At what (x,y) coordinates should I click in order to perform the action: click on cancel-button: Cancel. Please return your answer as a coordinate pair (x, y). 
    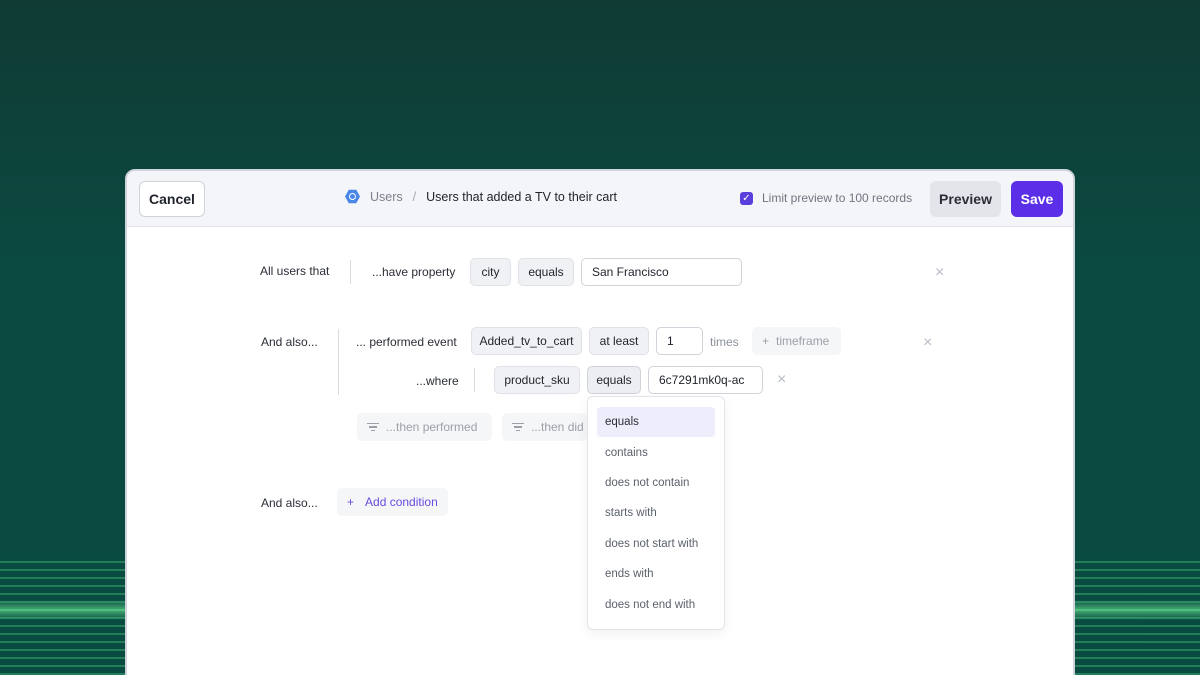
    Looking at the image, I should click on (172, 199).